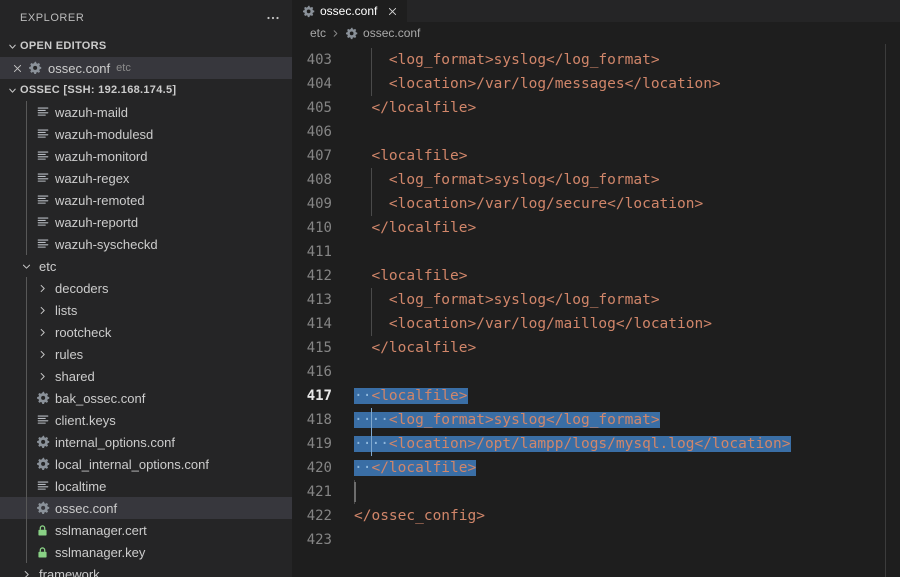  What do you see at coordinates (101, 156) in the screenshot?
I see `tree-item-label: wazuh-monitord` at bounding box center [101, 156].